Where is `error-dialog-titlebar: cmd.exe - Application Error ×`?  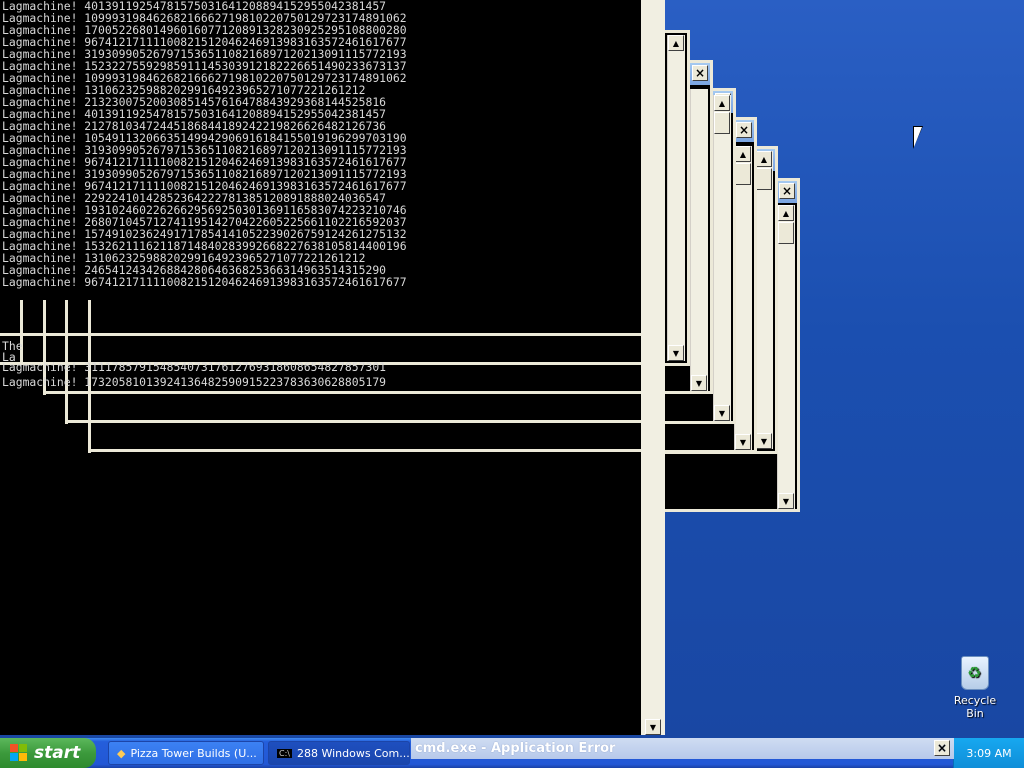 error-dialog-titlebar: cmd.exe - Application Error × is located at coordinates (682, 748).